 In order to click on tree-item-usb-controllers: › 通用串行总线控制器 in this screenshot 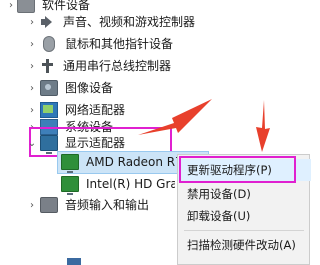, I will do `click(101, 66)`.